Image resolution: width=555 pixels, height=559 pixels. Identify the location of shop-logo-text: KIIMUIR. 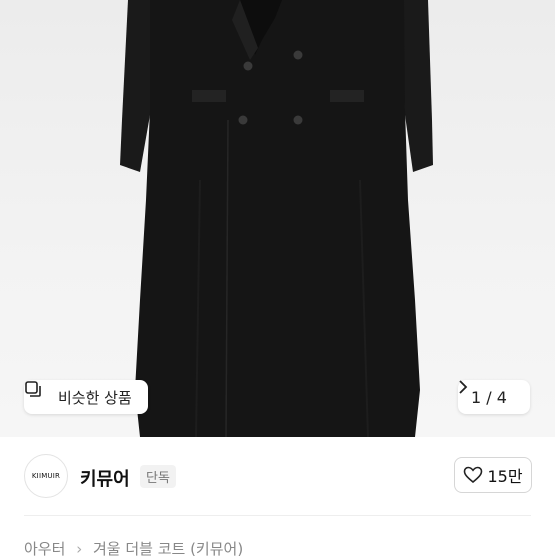
(46, 476).